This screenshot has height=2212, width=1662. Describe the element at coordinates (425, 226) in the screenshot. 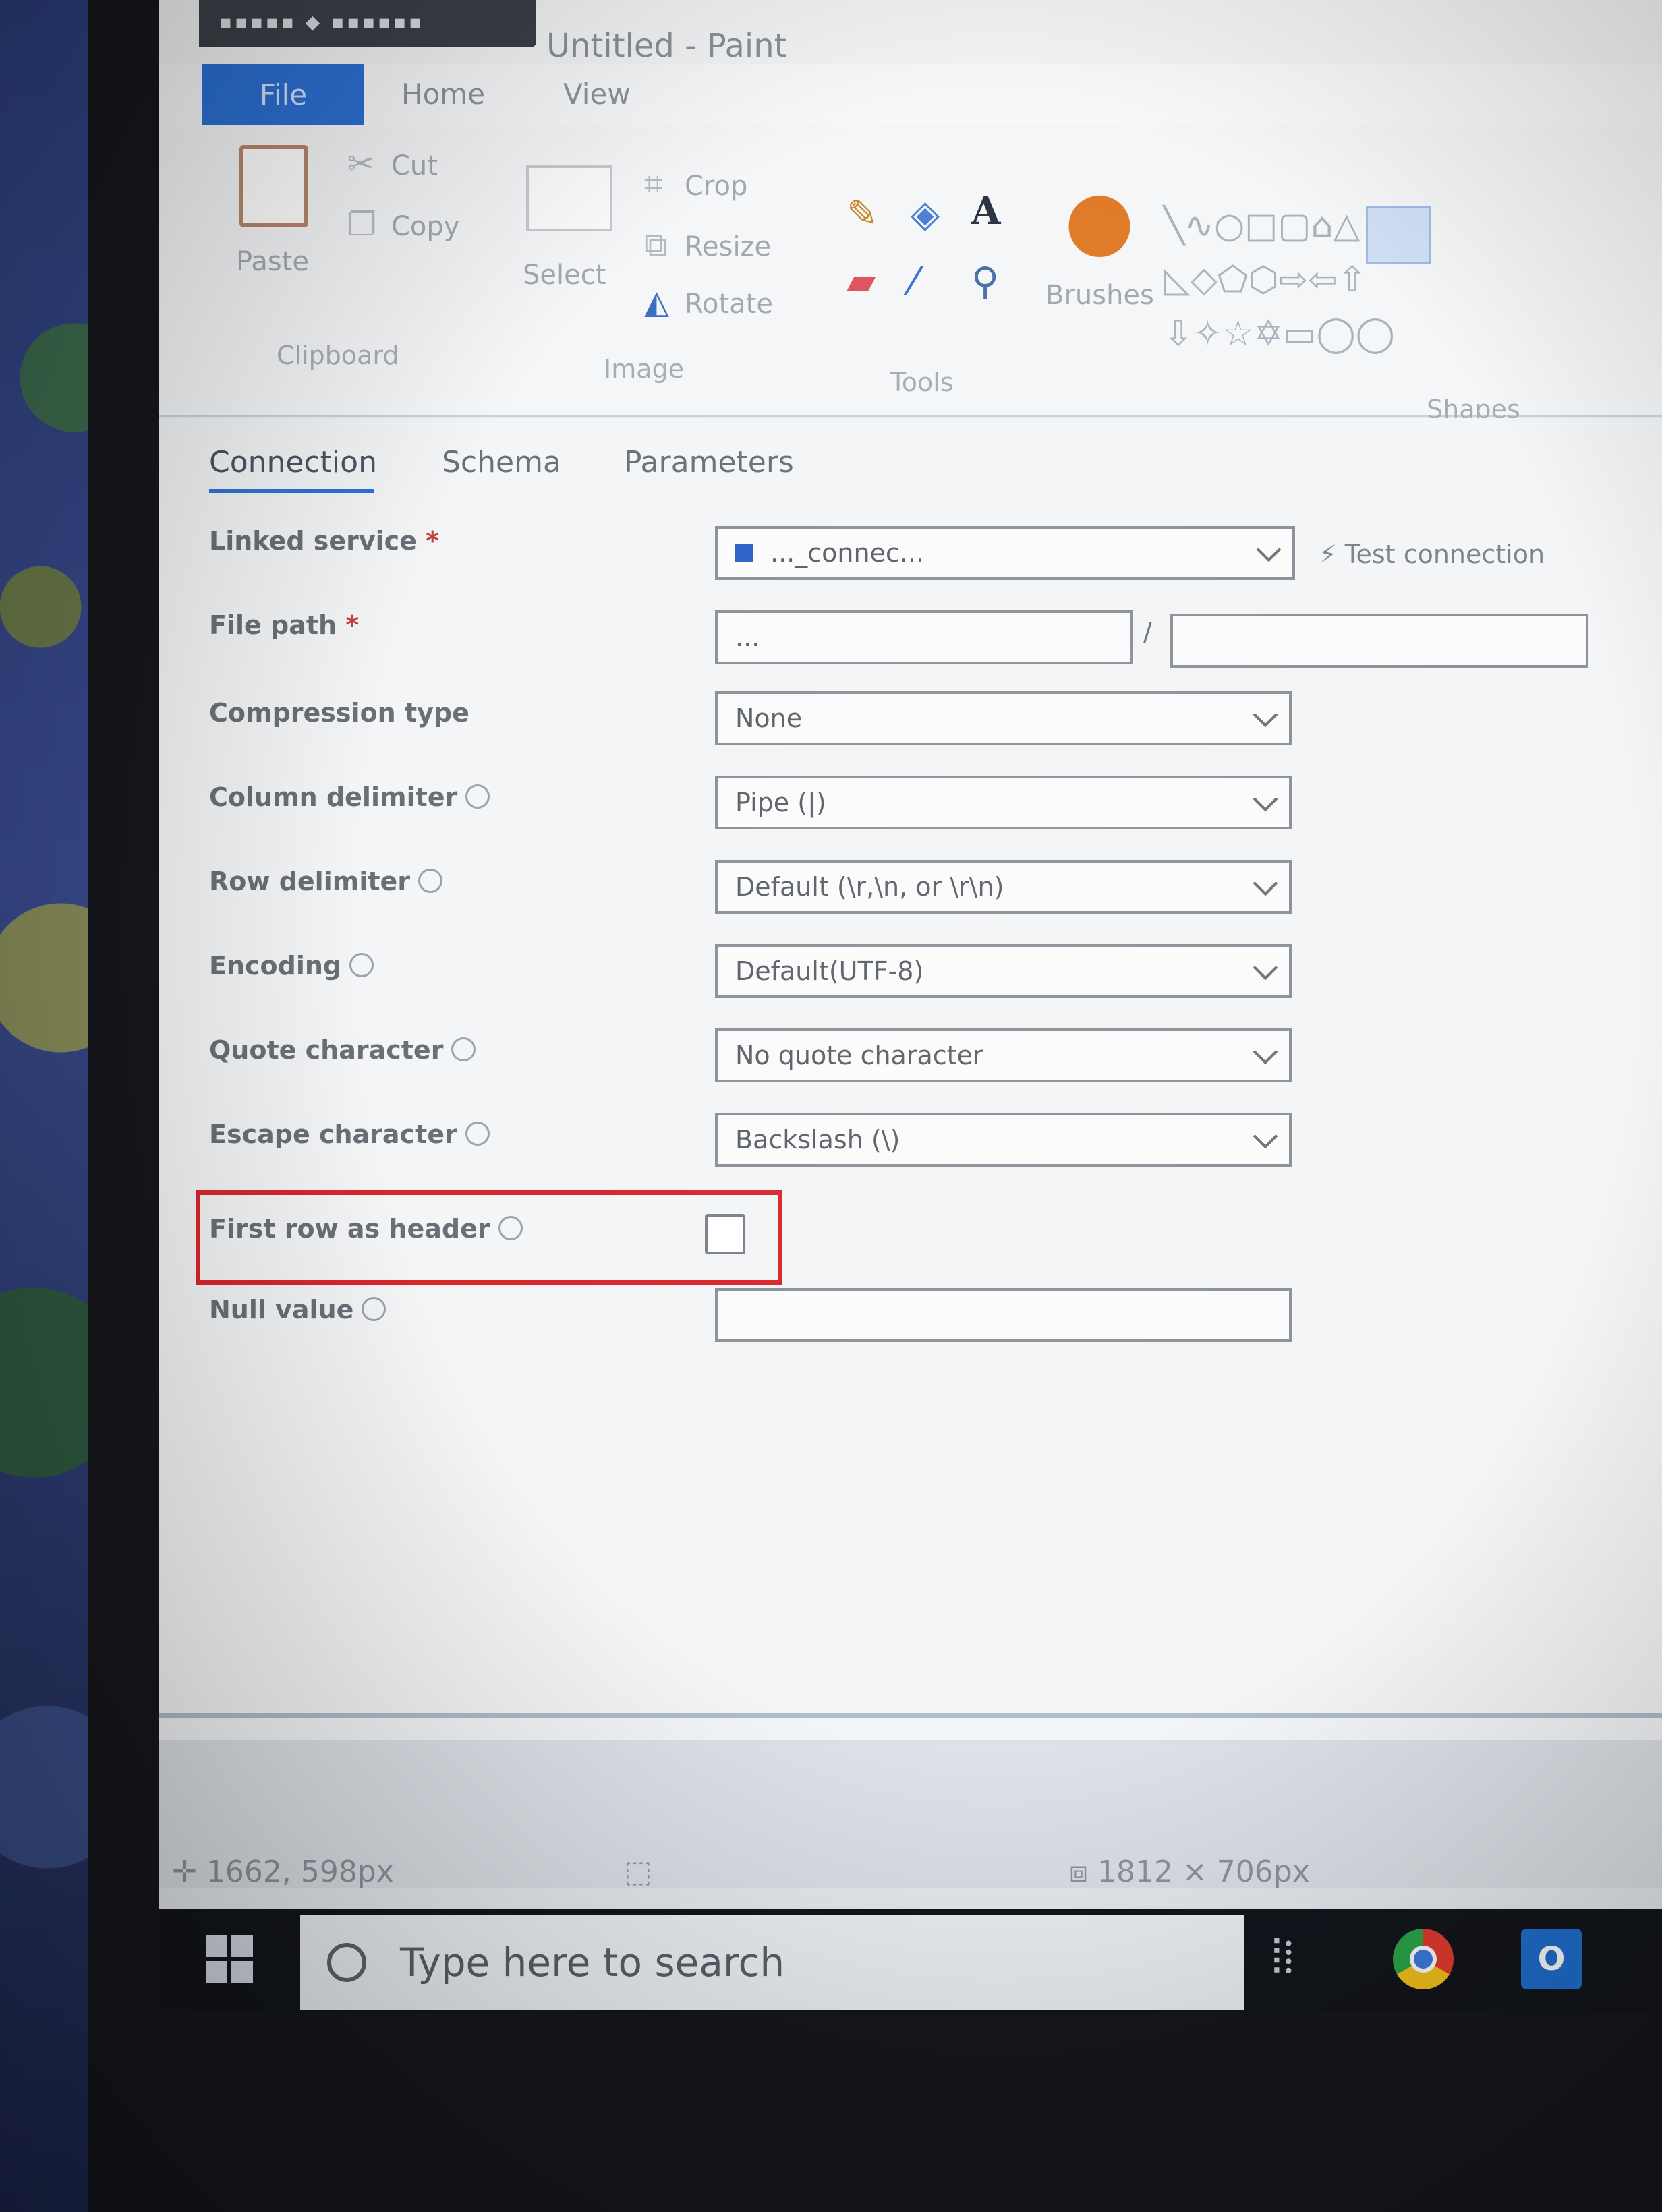

I see `copy-button: Copy` at that location.